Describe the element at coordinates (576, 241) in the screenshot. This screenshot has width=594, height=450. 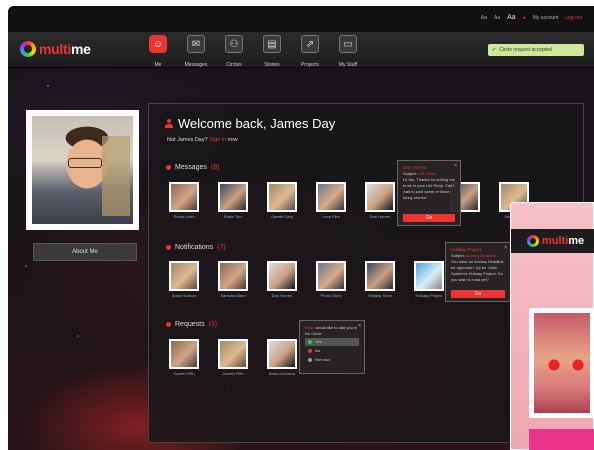
I see `logo-text-me: me` at that location.